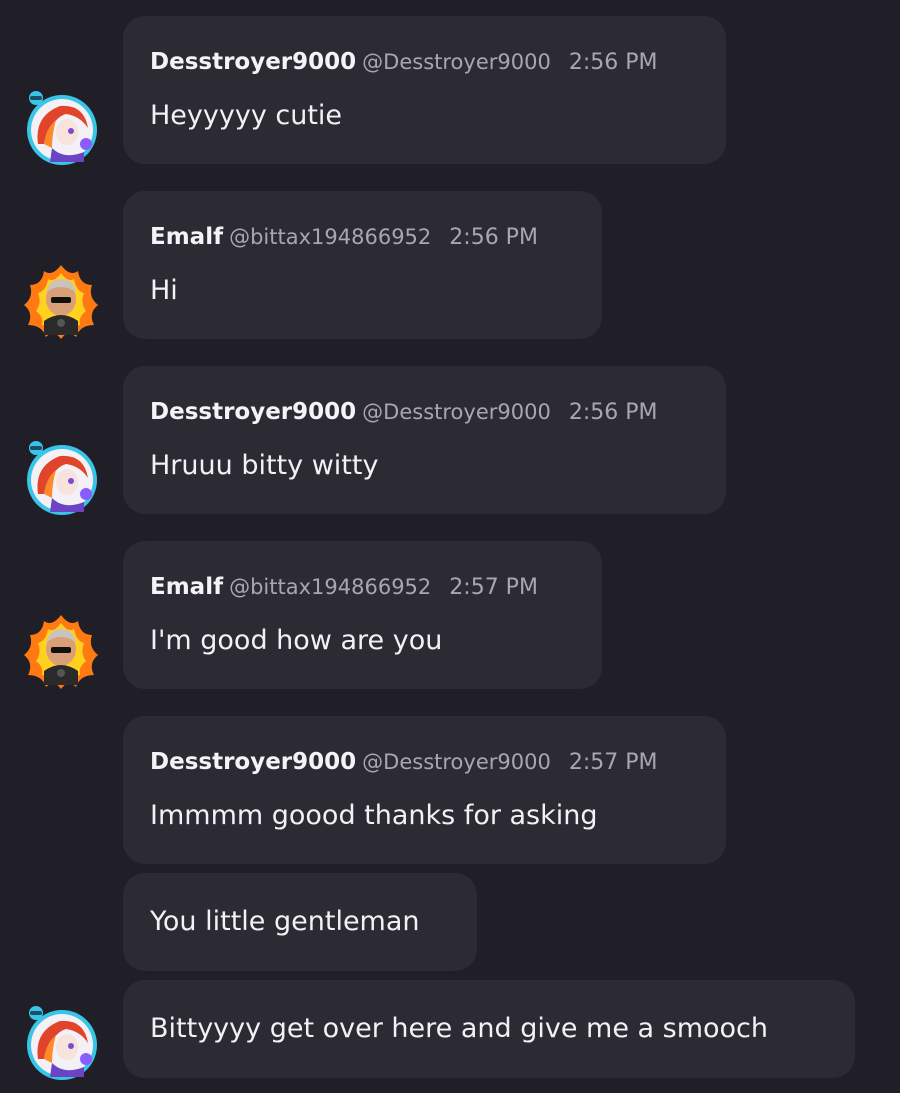 This screenshot has width=900, height=1093. Describe the element at coordinates (285, 921) in the screenshot. I see `message-text: You little gentleman` at that location.